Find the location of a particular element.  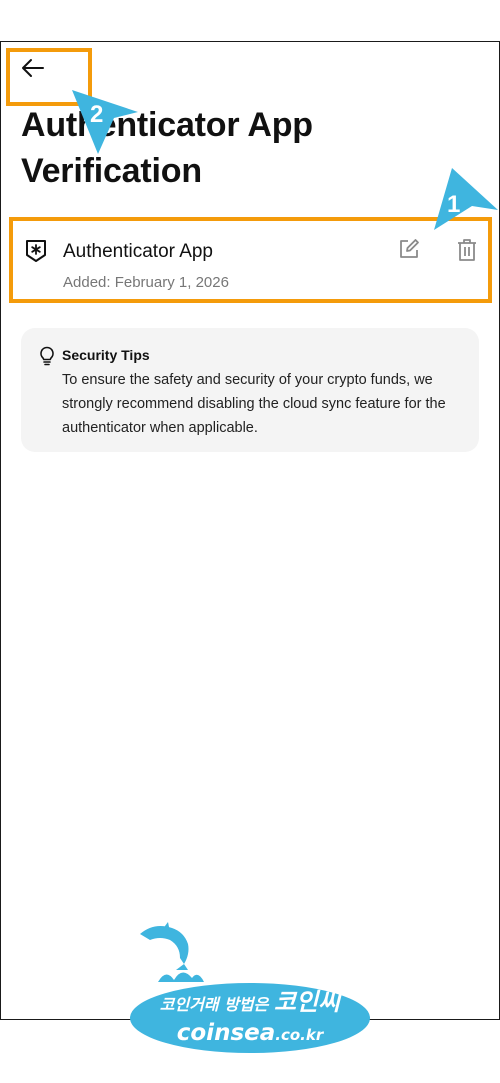

step-1-label: 1 is located at coordinates (454, 204).